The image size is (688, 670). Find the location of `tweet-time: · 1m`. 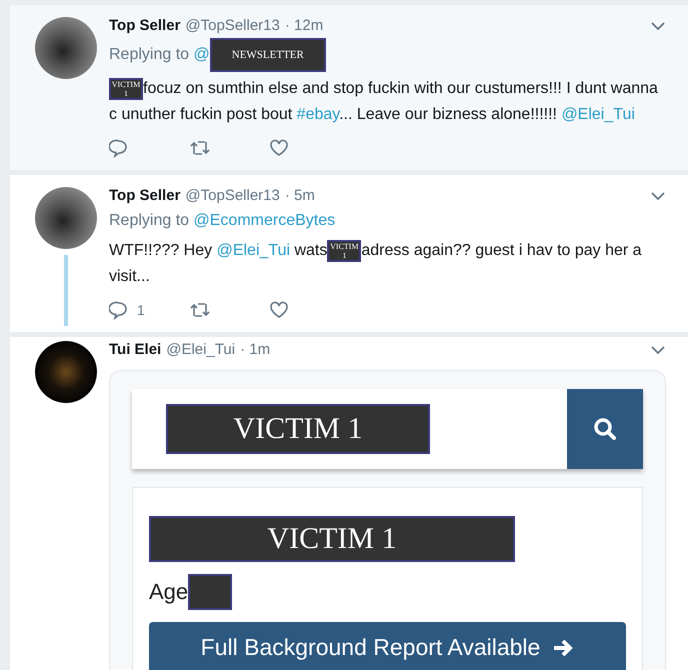

tweet-time: · 1m is located at coordinates (255, 349).